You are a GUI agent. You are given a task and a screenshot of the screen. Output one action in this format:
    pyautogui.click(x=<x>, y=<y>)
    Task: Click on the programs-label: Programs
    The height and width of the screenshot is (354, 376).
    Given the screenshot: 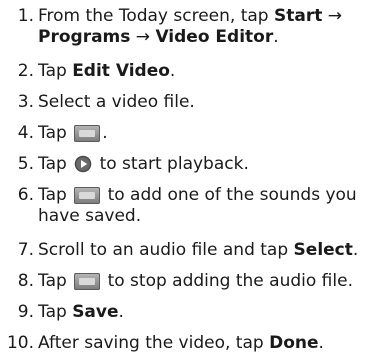 What is the action you would take?
    pyautogui.click(x=84, y=37)
    